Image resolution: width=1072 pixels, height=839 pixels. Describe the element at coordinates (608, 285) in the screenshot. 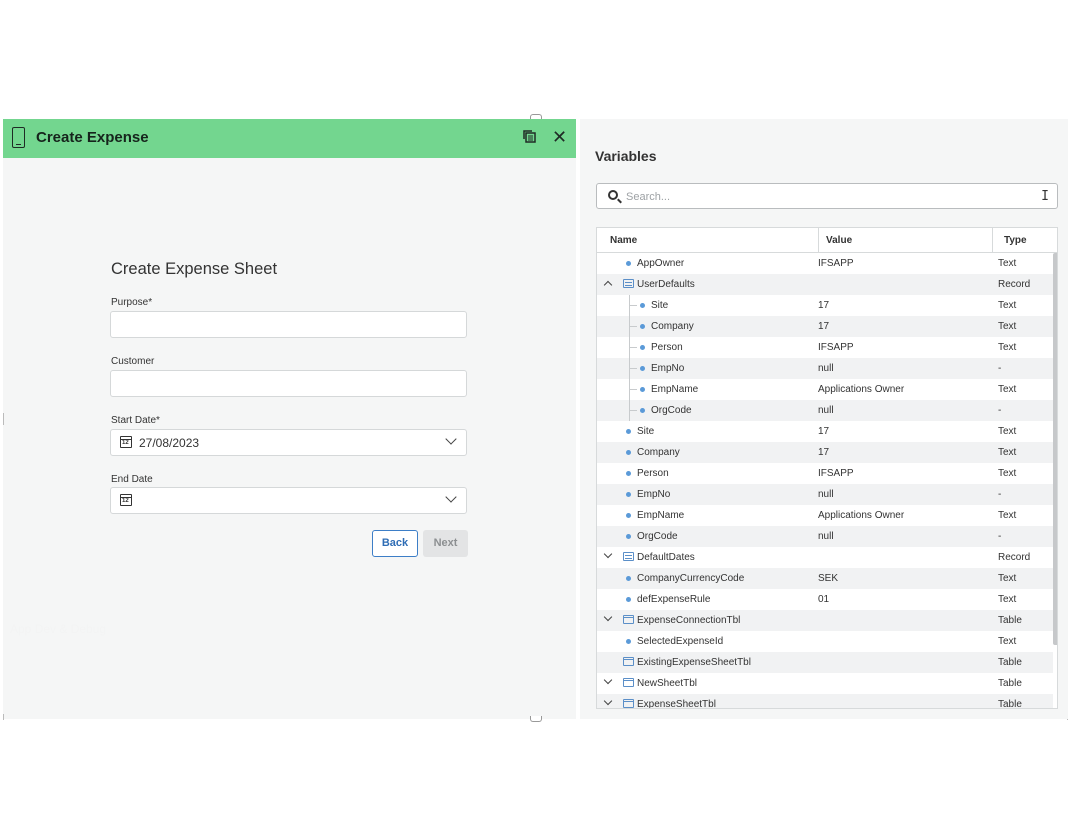

I see `chevron-up-icon` at that location.